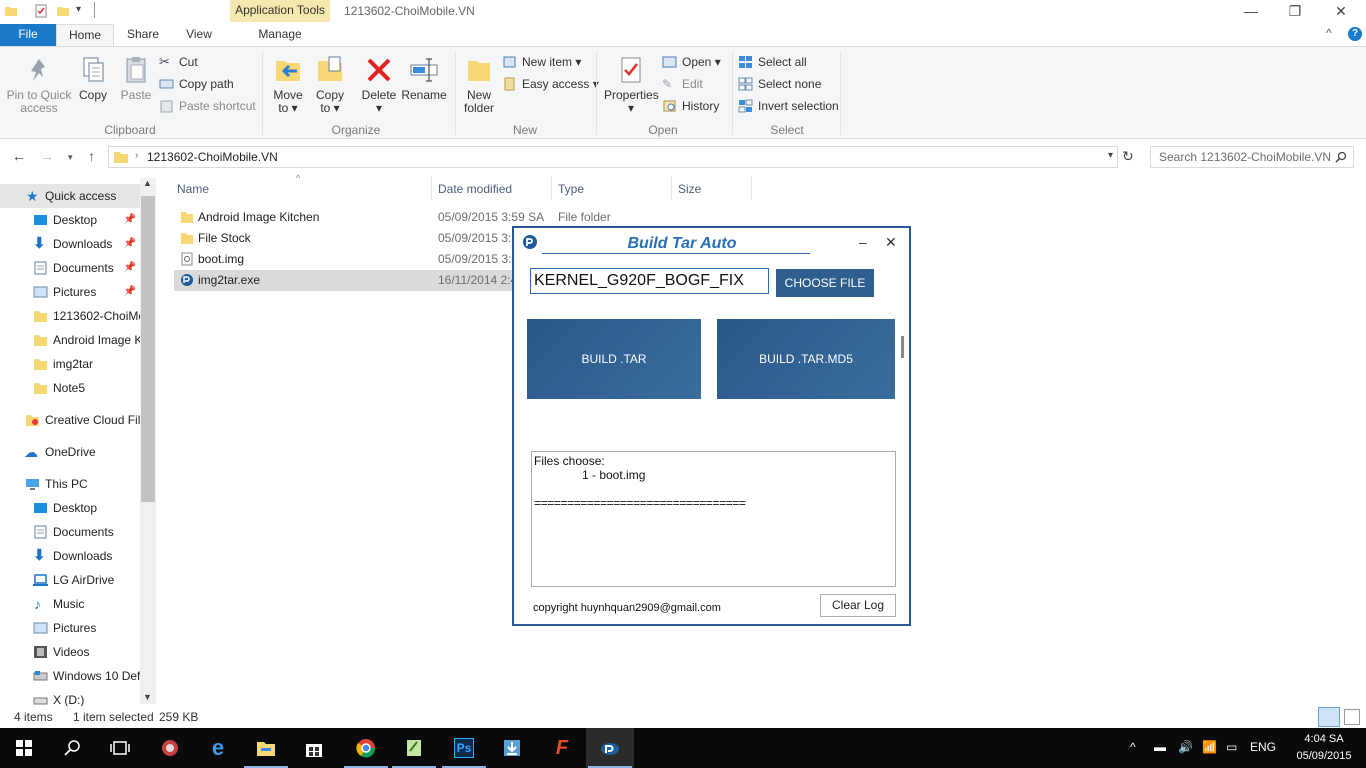  What do you see at coordinates (136, 155) in the screenshot?
I see `breadcrumb-chevron-icon: ›` at bounding box center [136, 155].